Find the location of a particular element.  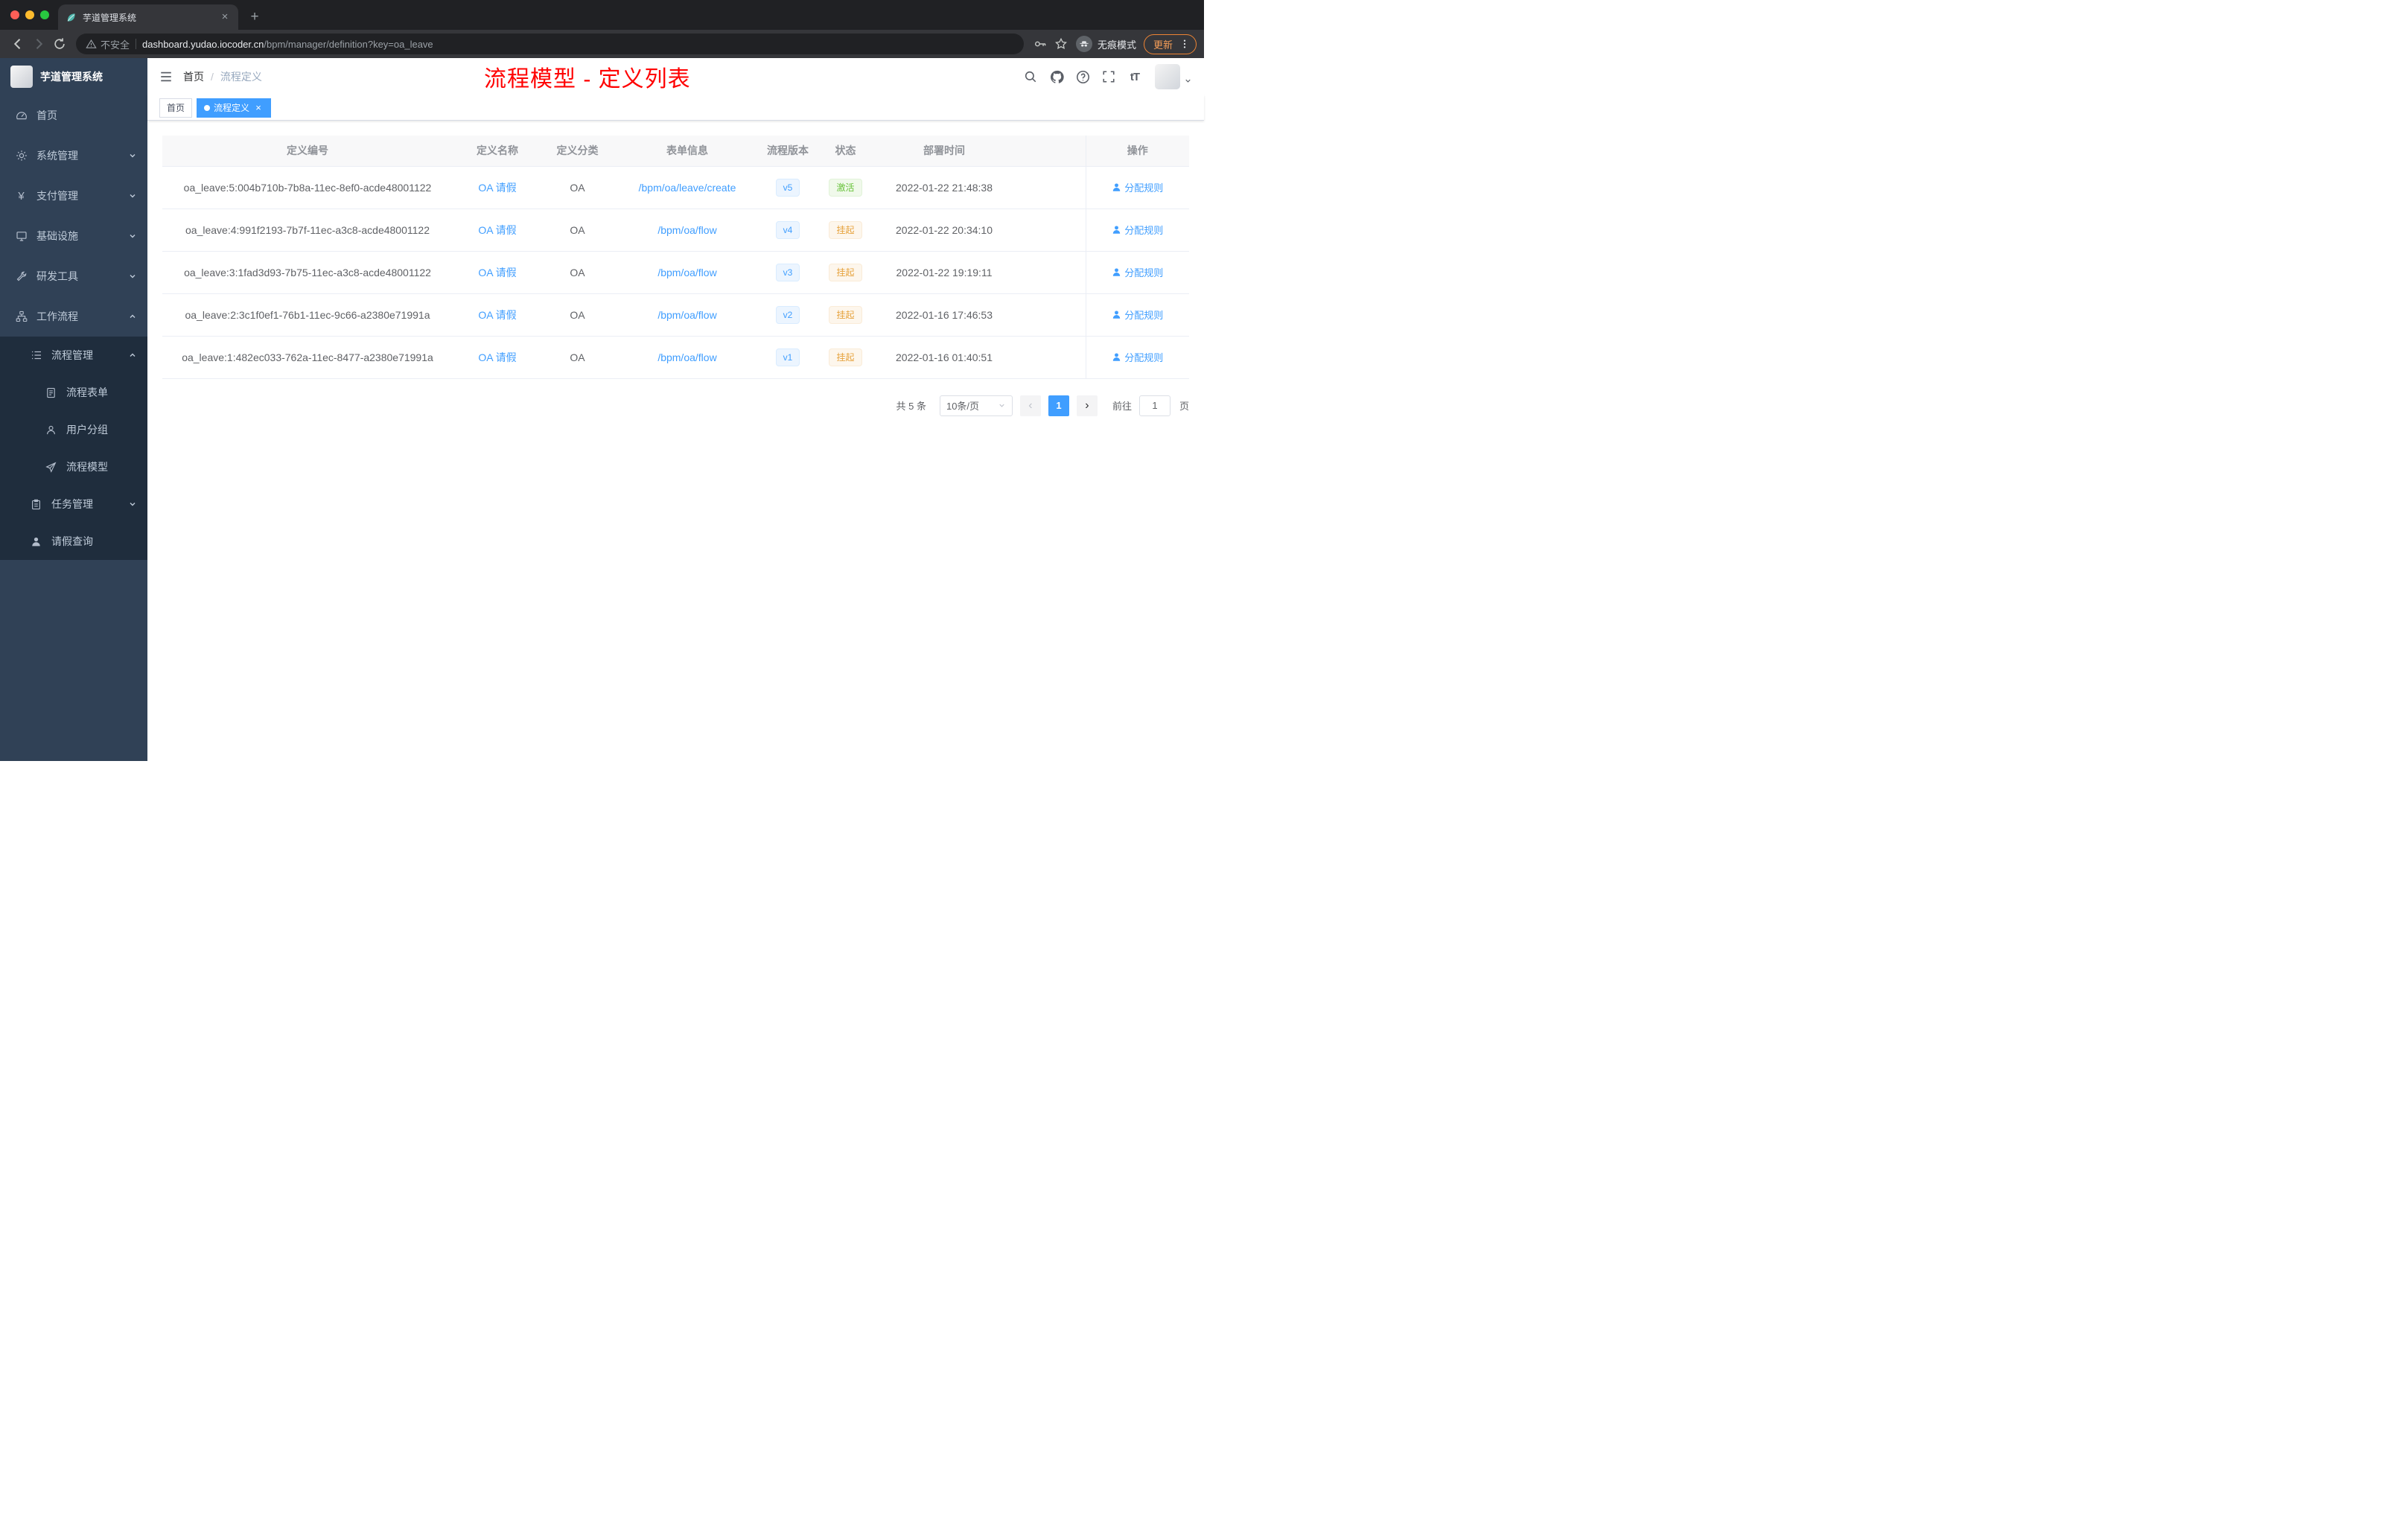

version-tag: v5 is located at coordinates (787, 187).